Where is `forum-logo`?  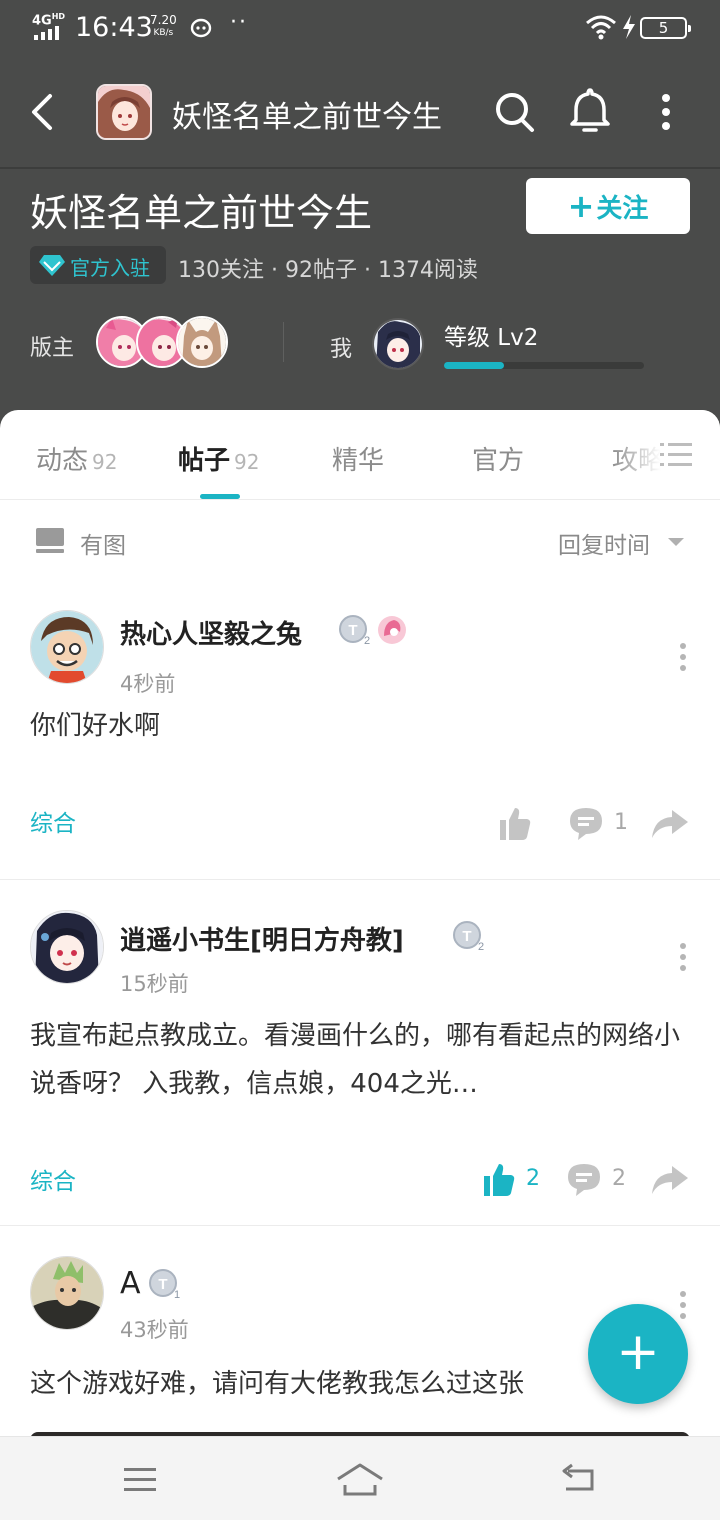 forum-logo is located at coordinates (124, 112).